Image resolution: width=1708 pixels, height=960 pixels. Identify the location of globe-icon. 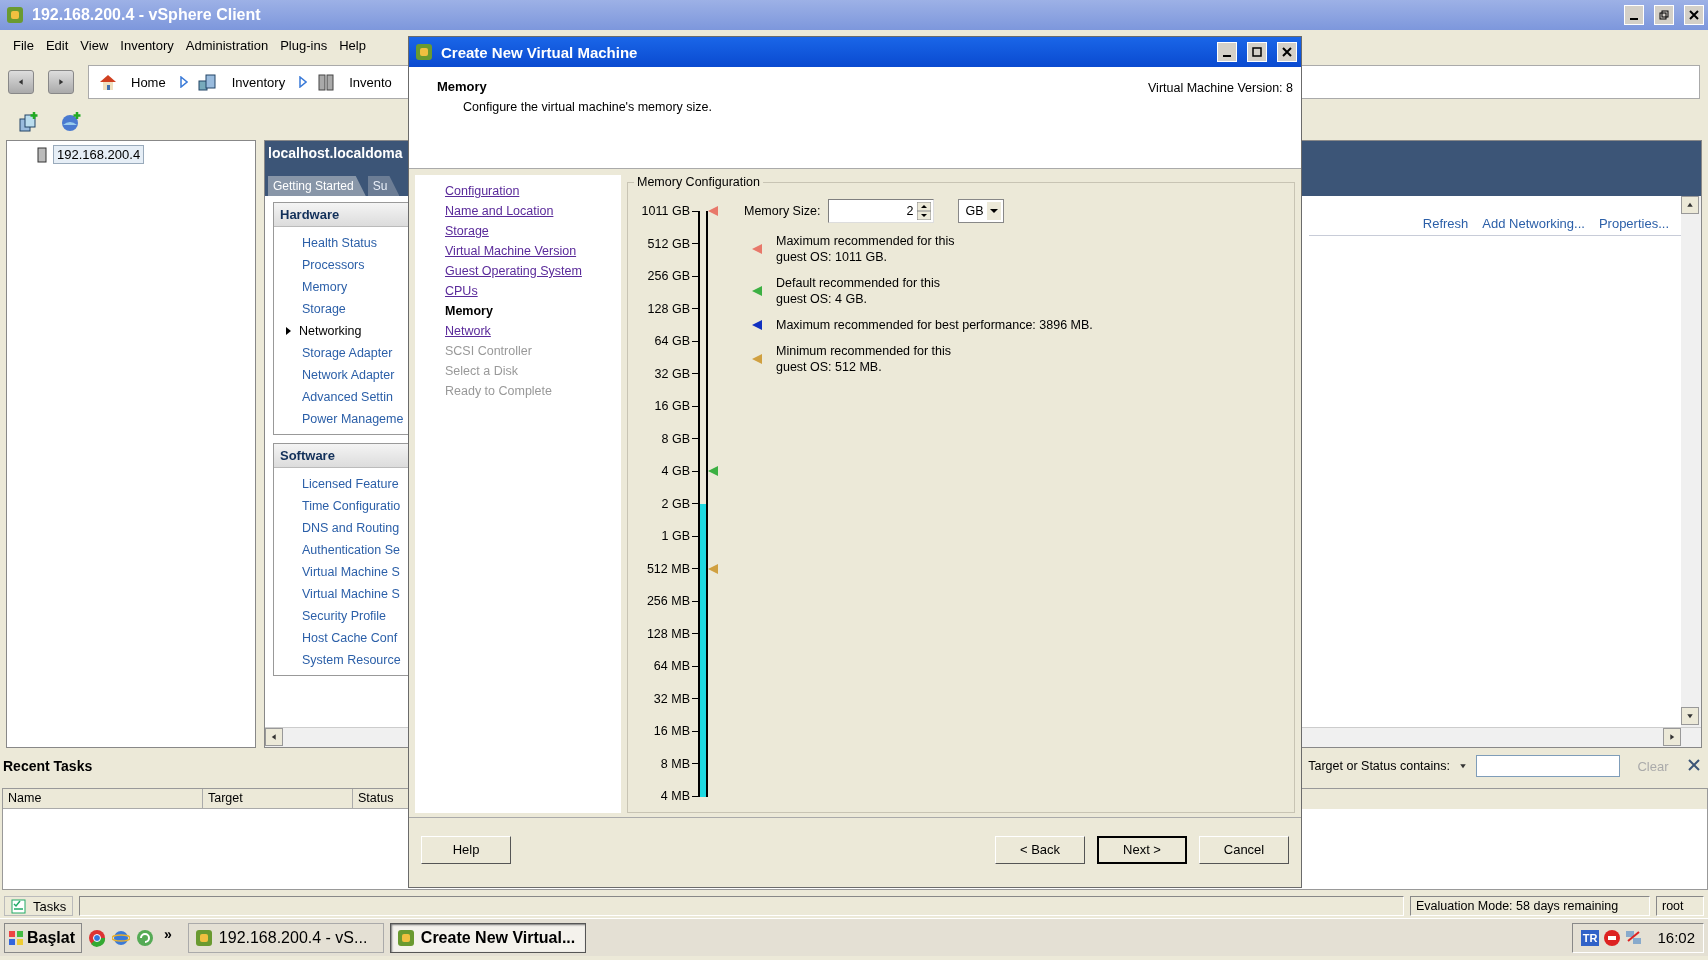
(121, 937).